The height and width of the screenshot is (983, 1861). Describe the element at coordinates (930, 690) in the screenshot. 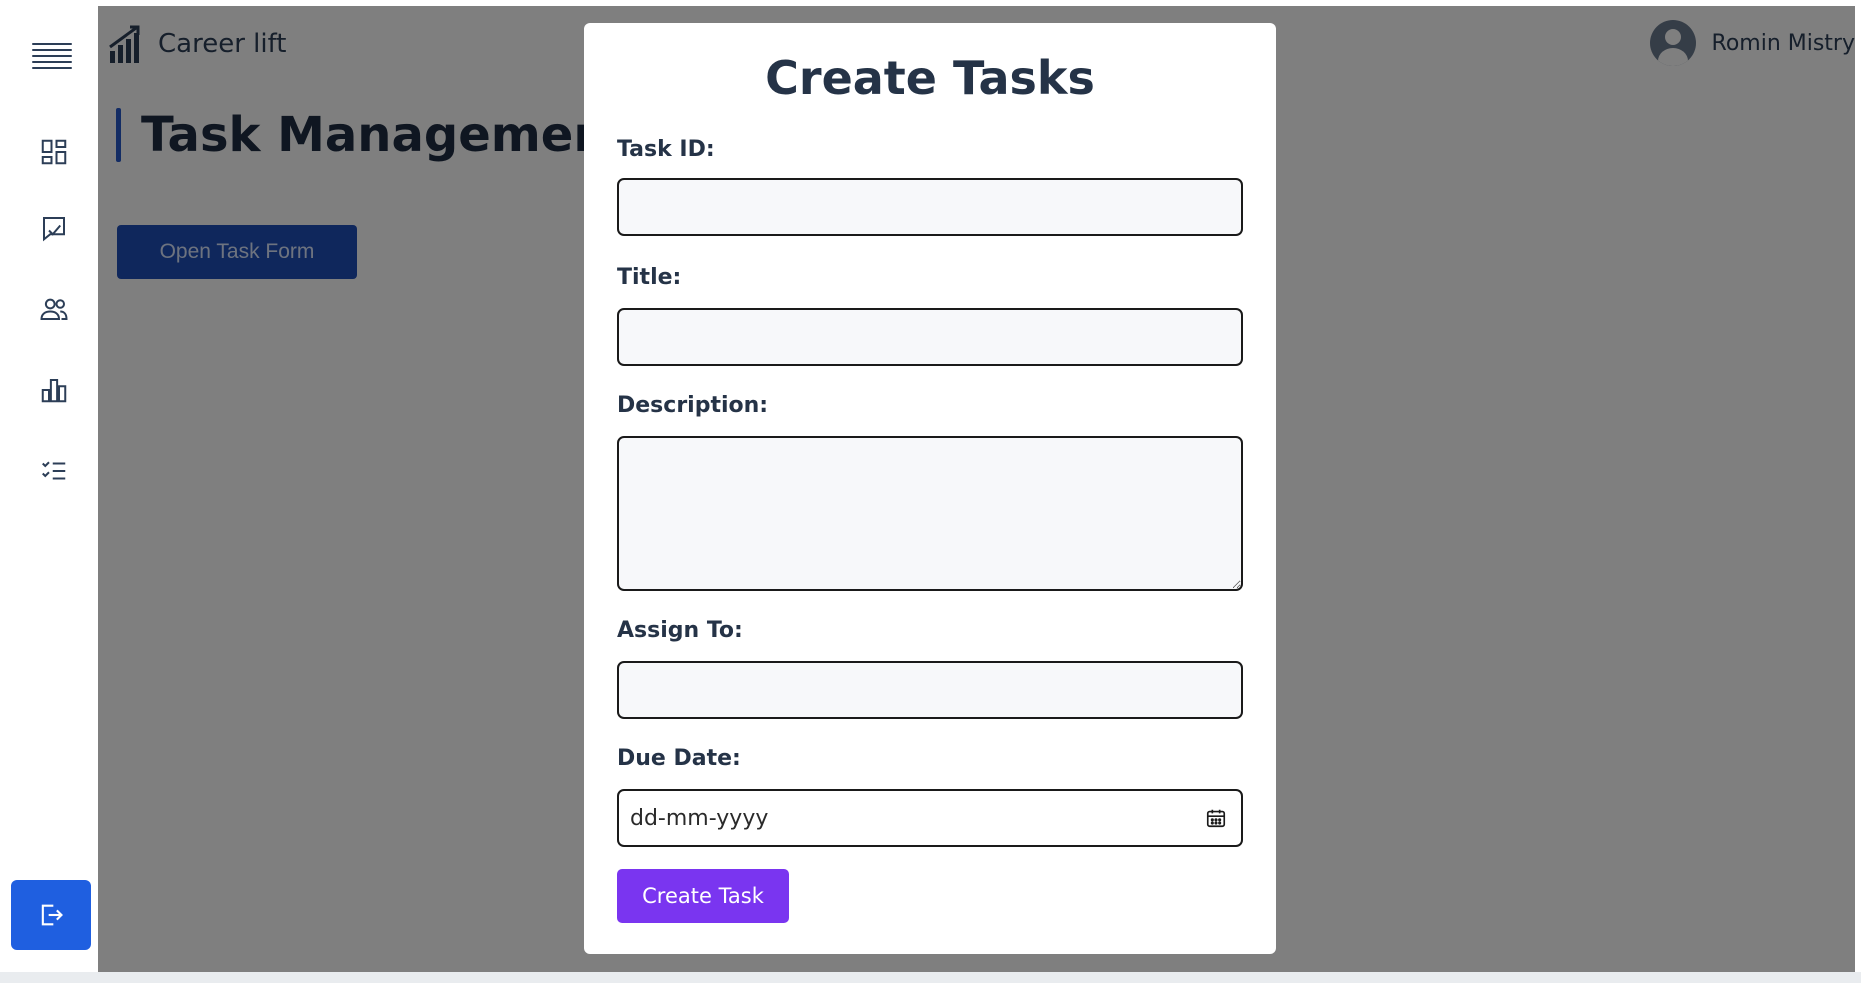

I see `assign-to-input` at that location.